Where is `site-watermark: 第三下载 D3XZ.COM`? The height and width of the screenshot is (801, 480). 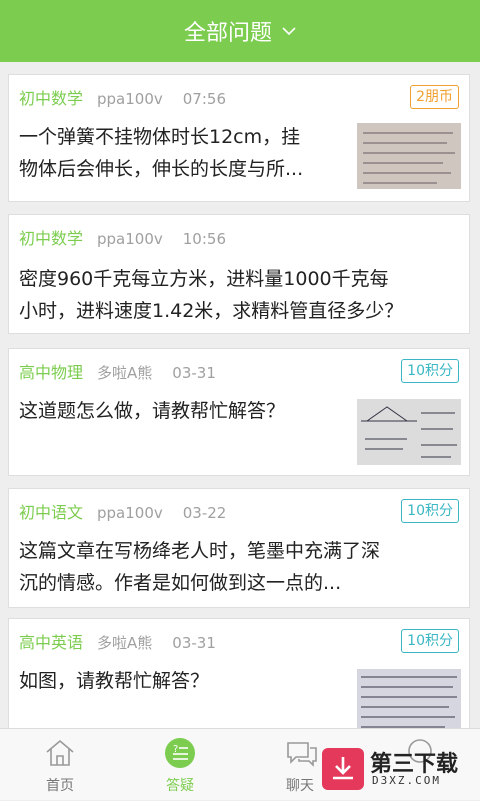 site-watermark: 第三下载 D3XZ.COM is located at coordinates (397, 768).